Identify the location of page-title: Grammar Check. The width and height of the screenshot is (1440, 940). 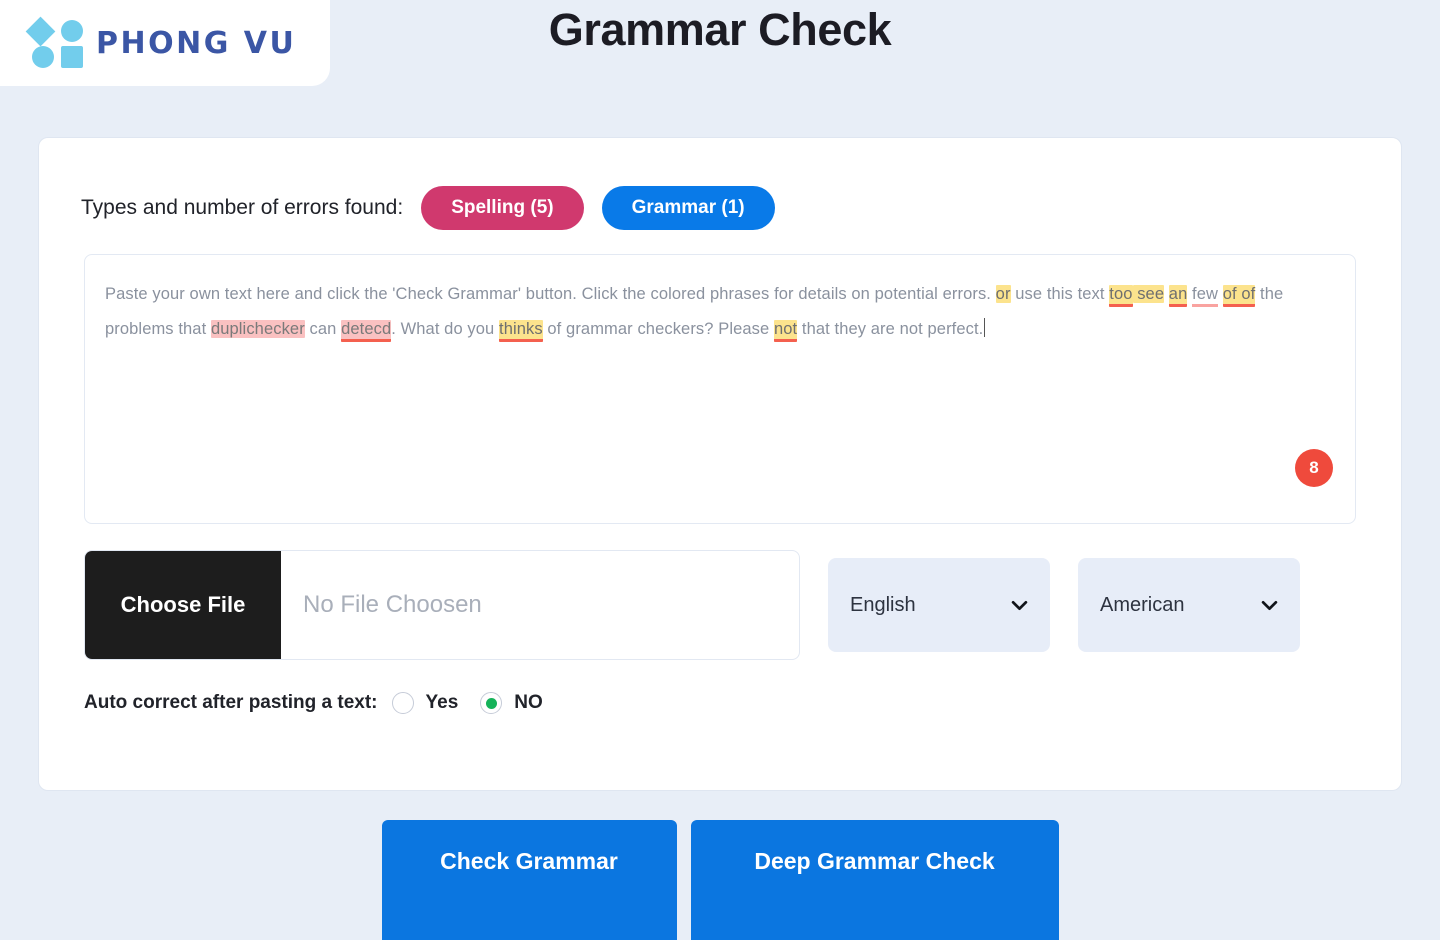
(720, 29).